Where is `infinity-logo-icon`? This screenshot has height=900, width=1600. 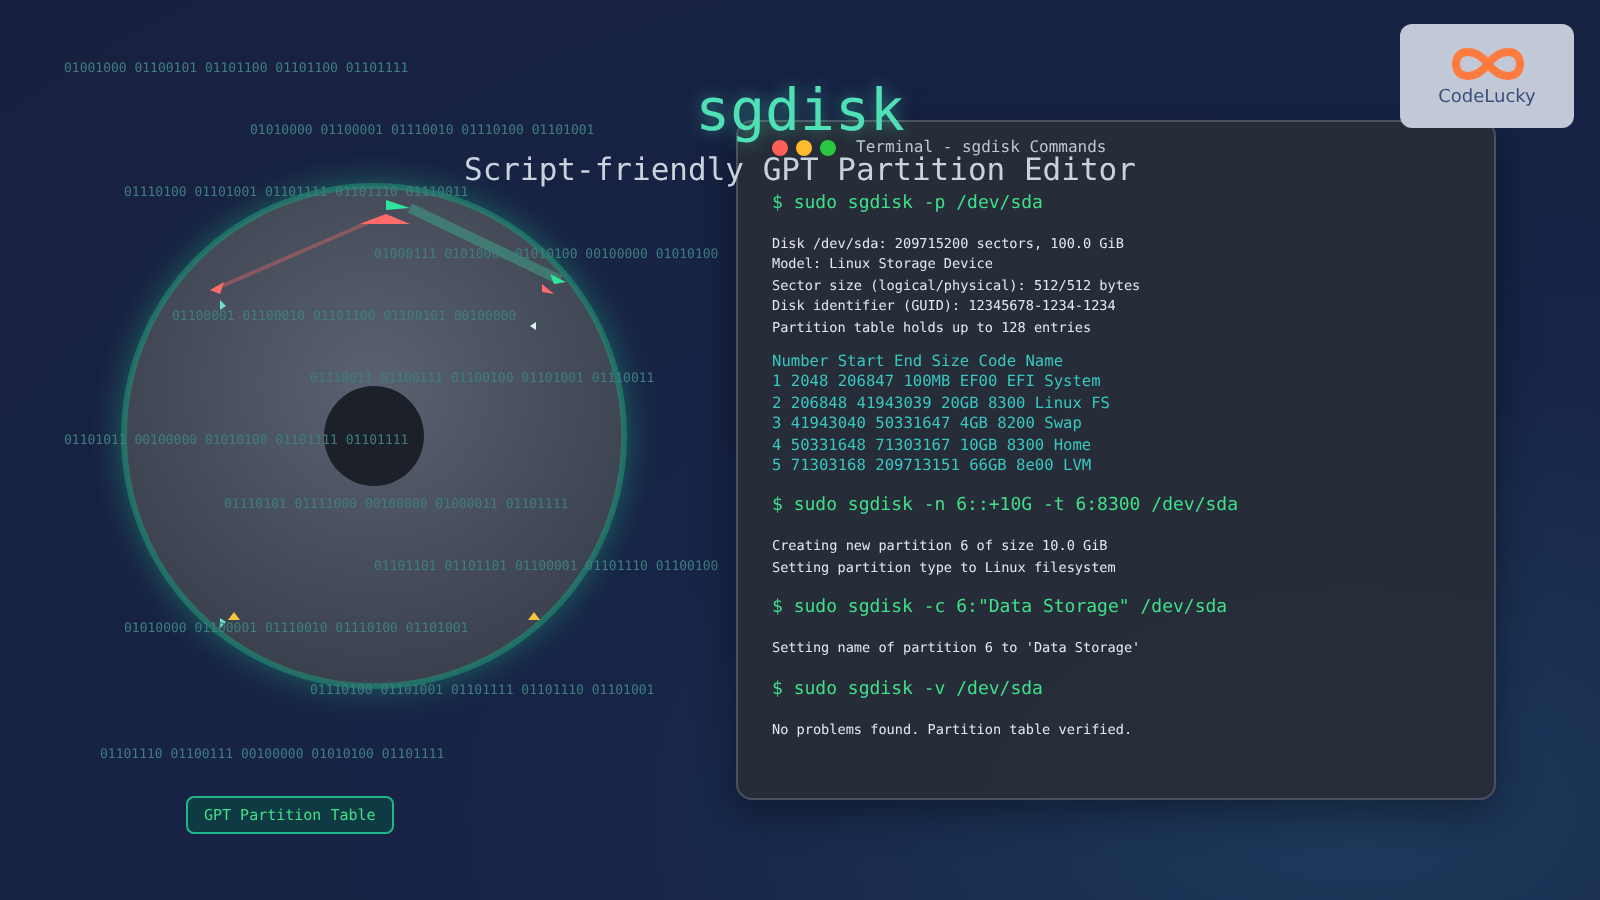 infinity-logo-icon is located at coordinates (1487, 64).